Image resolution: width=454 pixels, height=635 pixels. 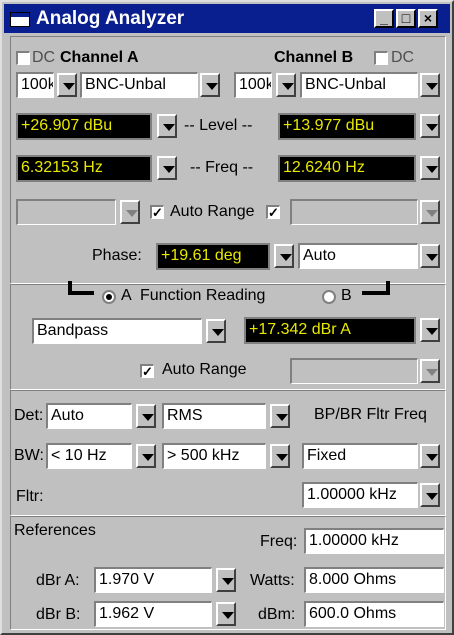 I want to click on bp-br-mode-select: Fixed, so click(x=360, y=456).